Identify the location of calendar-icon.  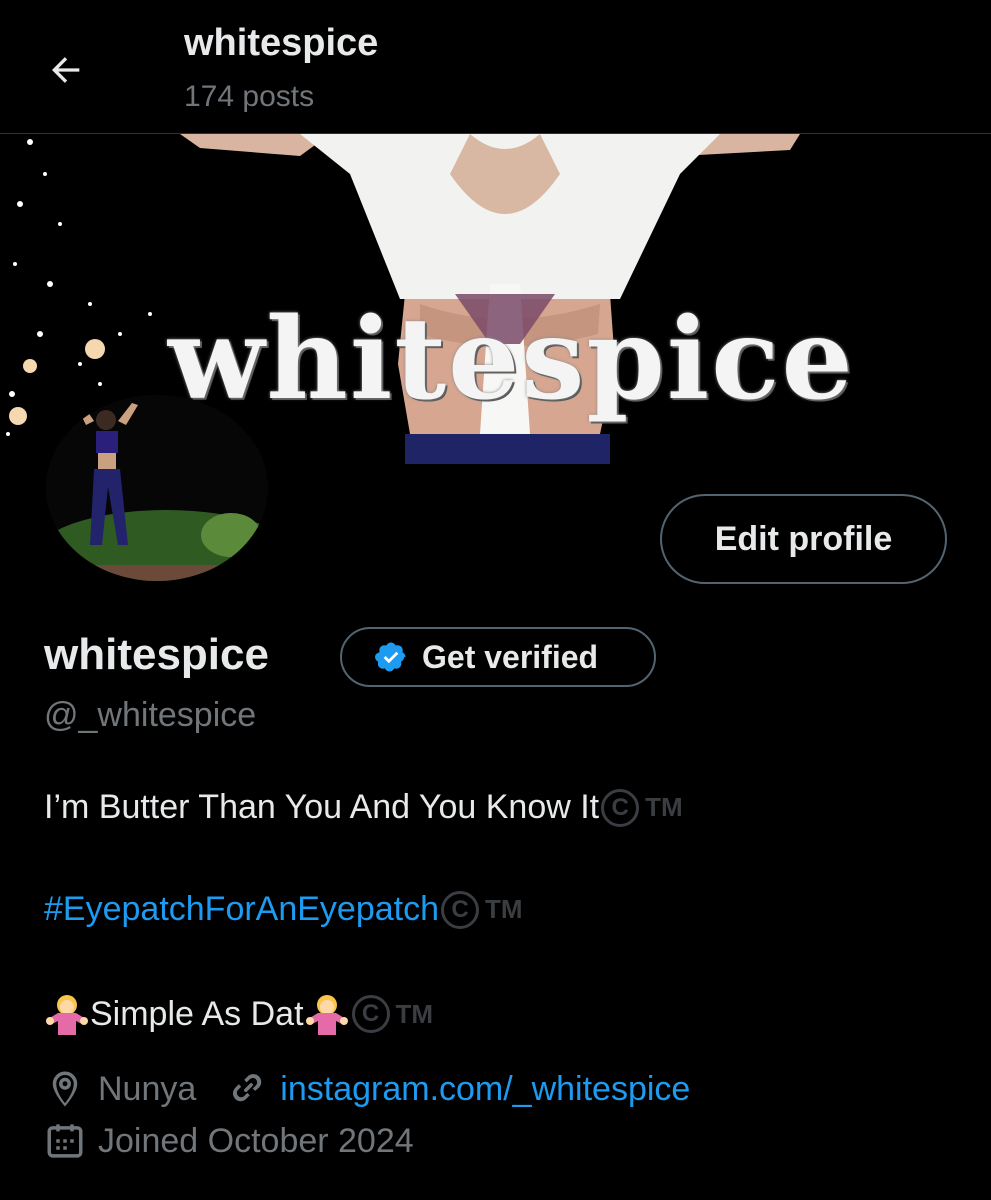
(65, 1141).